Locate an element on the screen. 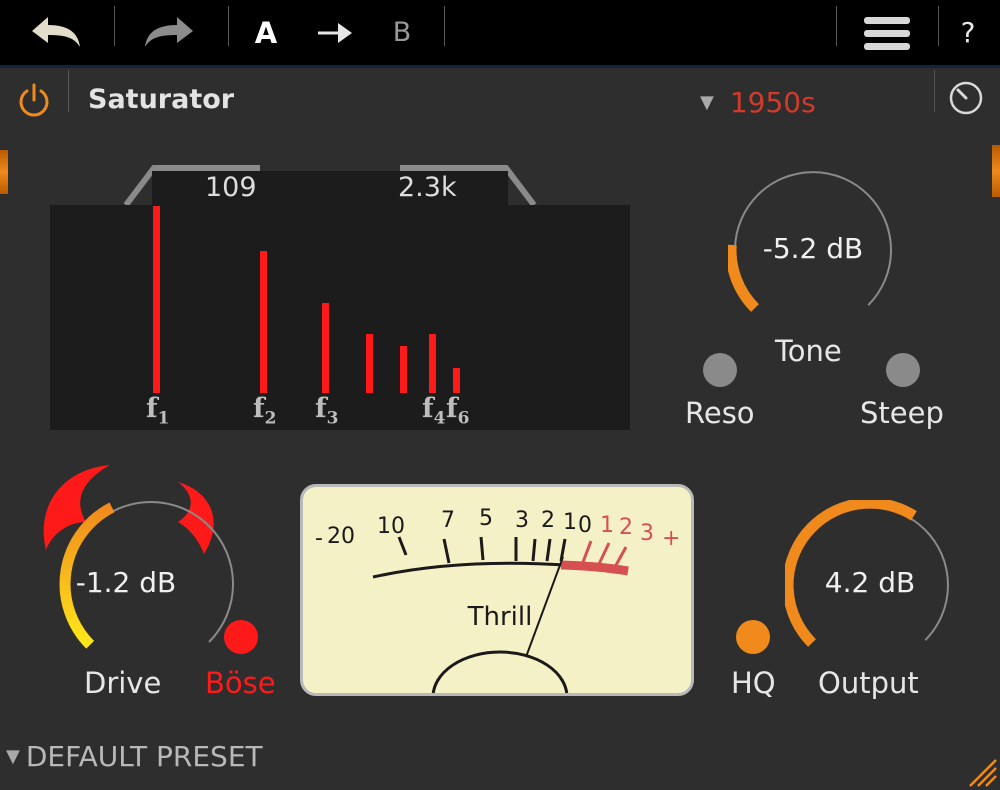 This screenshot has height=790, width=1000. bose-toggle is located at coordinates (241, 637).